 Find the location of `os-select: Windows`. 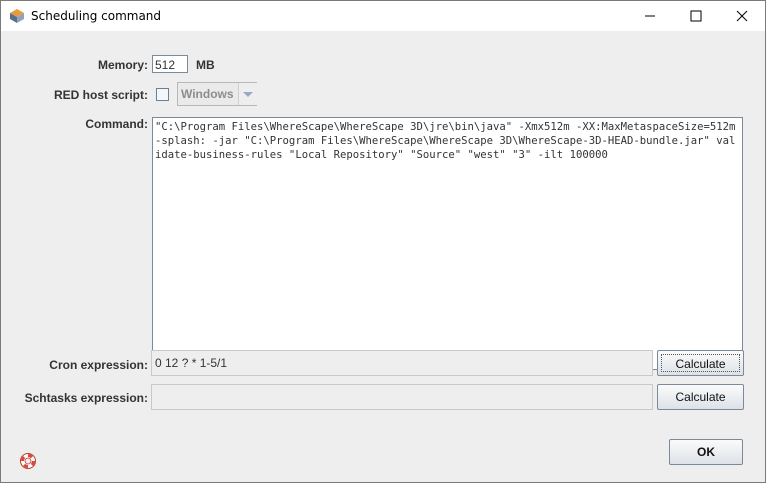

os-select: Windows is located at coordinates (217, 94).